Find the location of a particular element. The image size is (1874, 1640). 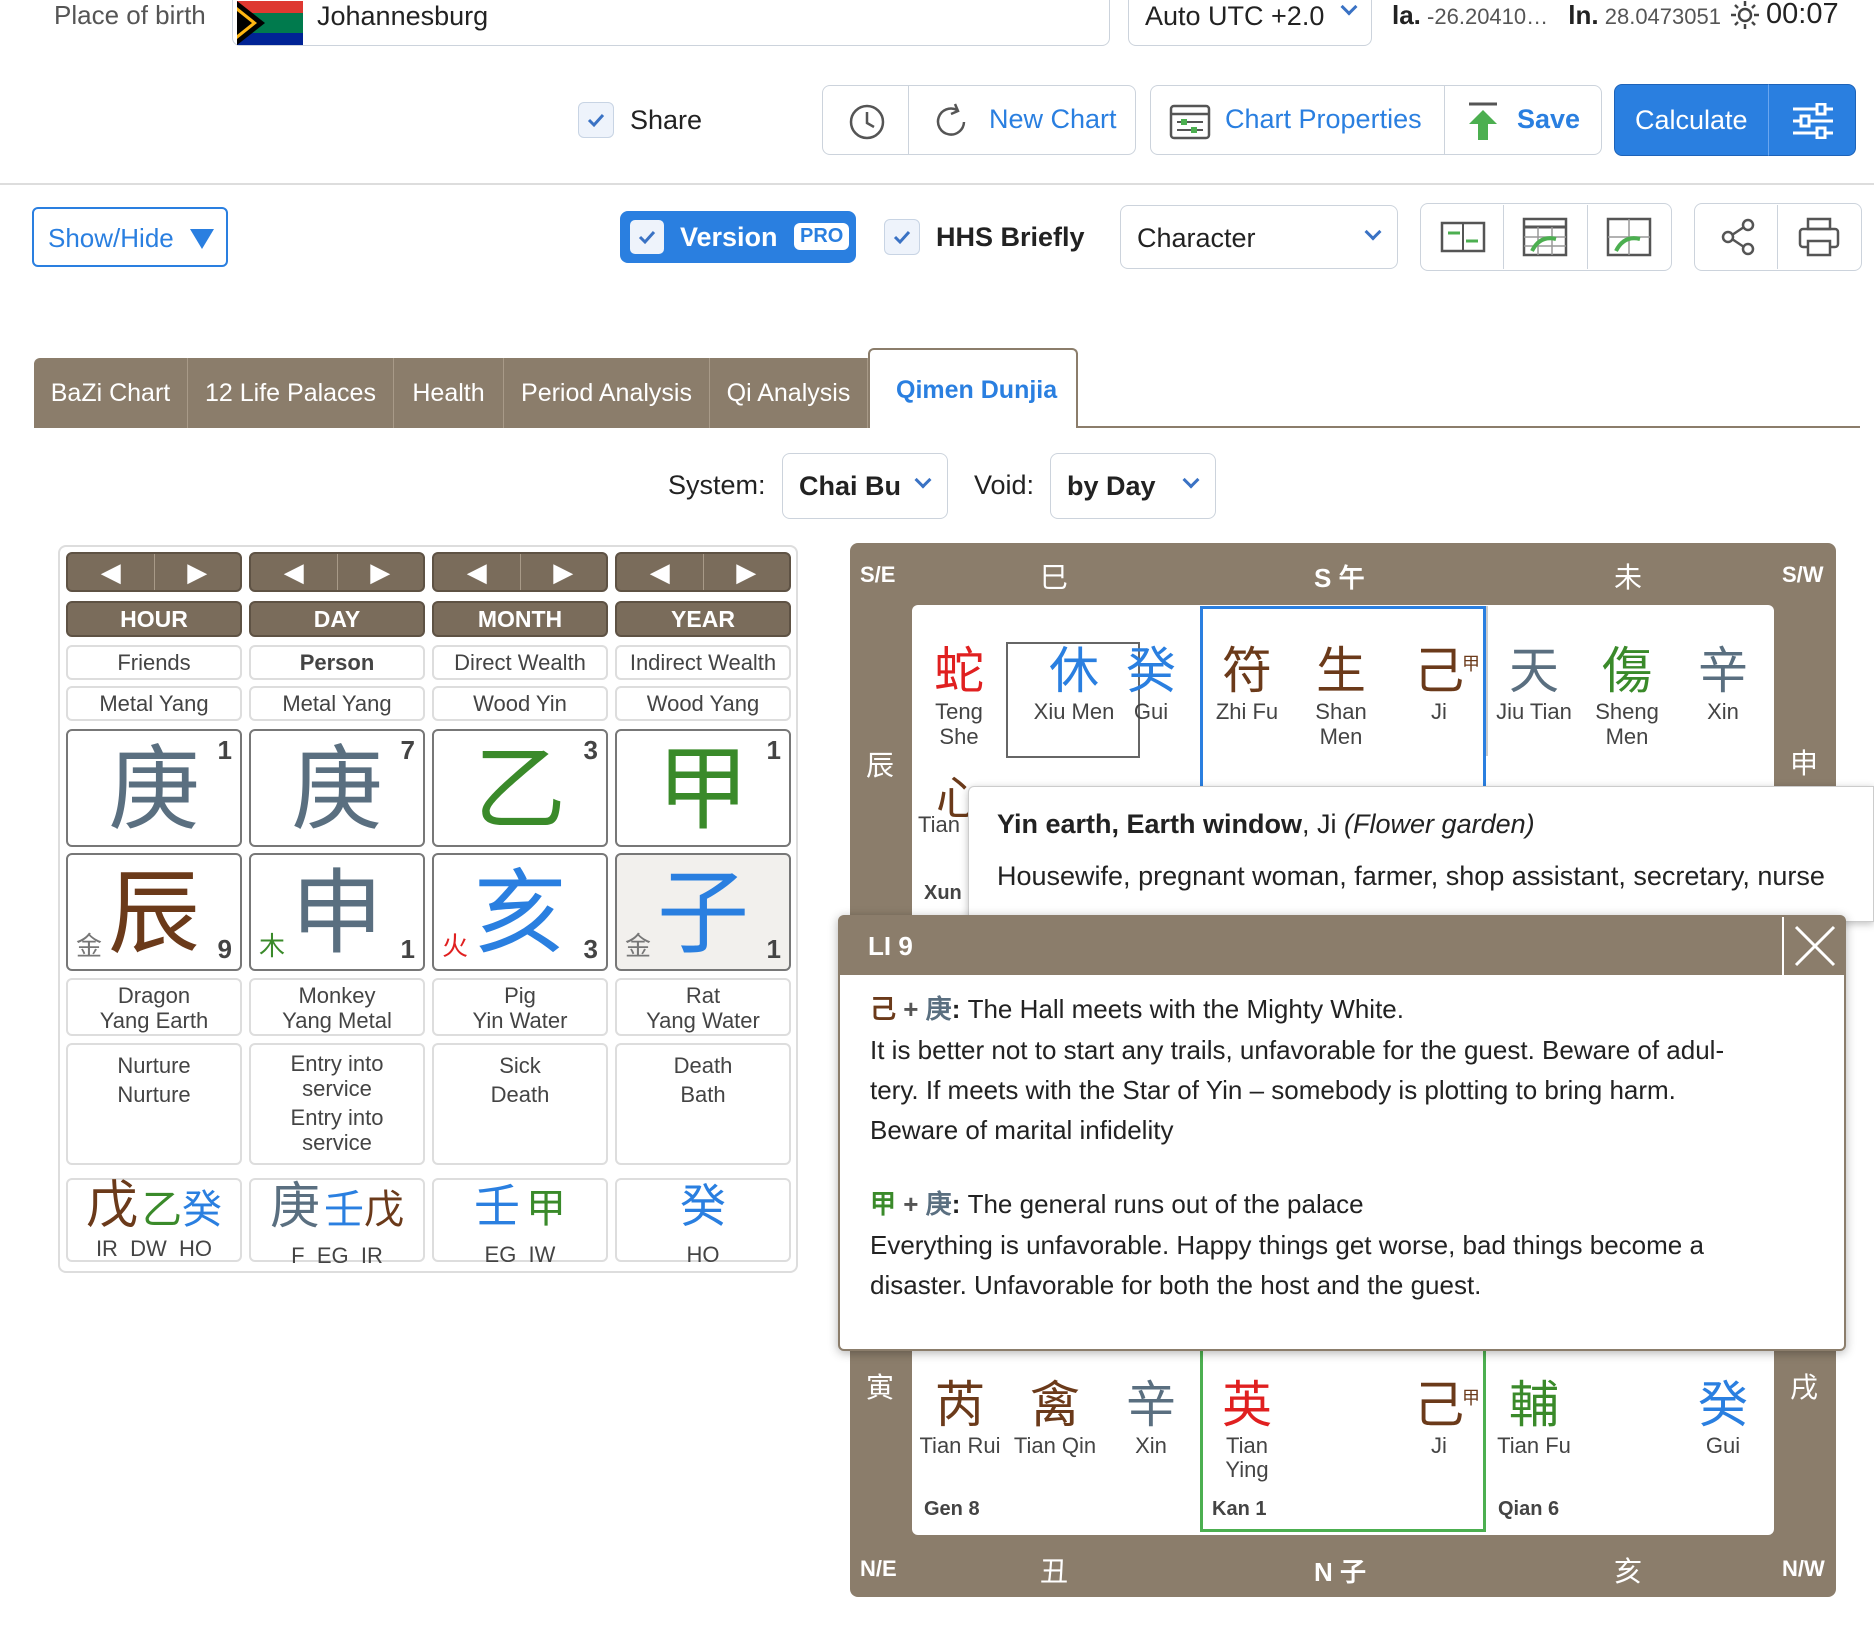

tab-health: Health is located at coordinates (449, 393).